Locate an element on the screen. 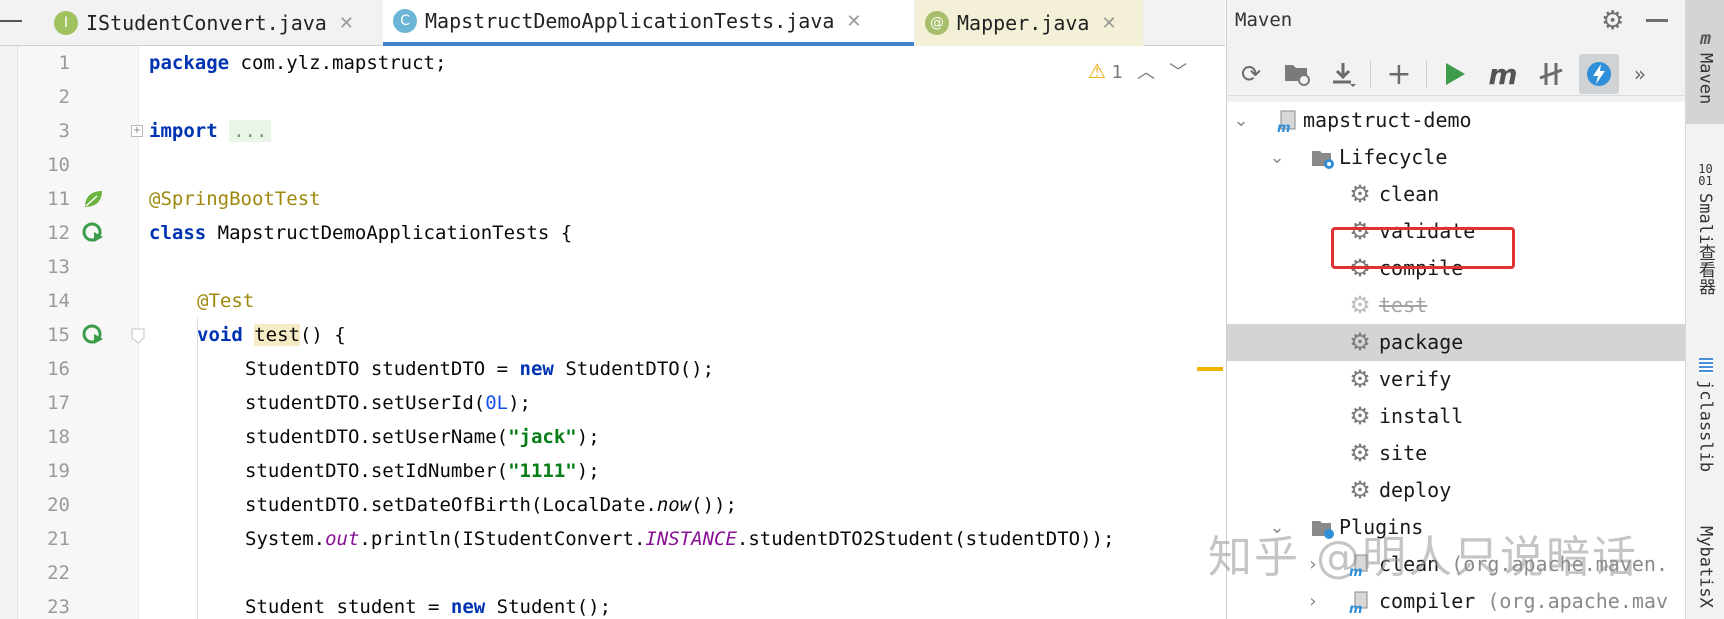 The height and width of the screenshot is (619, 1724). tab-mapper: @ Mapper.java ✕ is located at coordinates (1029, 23).